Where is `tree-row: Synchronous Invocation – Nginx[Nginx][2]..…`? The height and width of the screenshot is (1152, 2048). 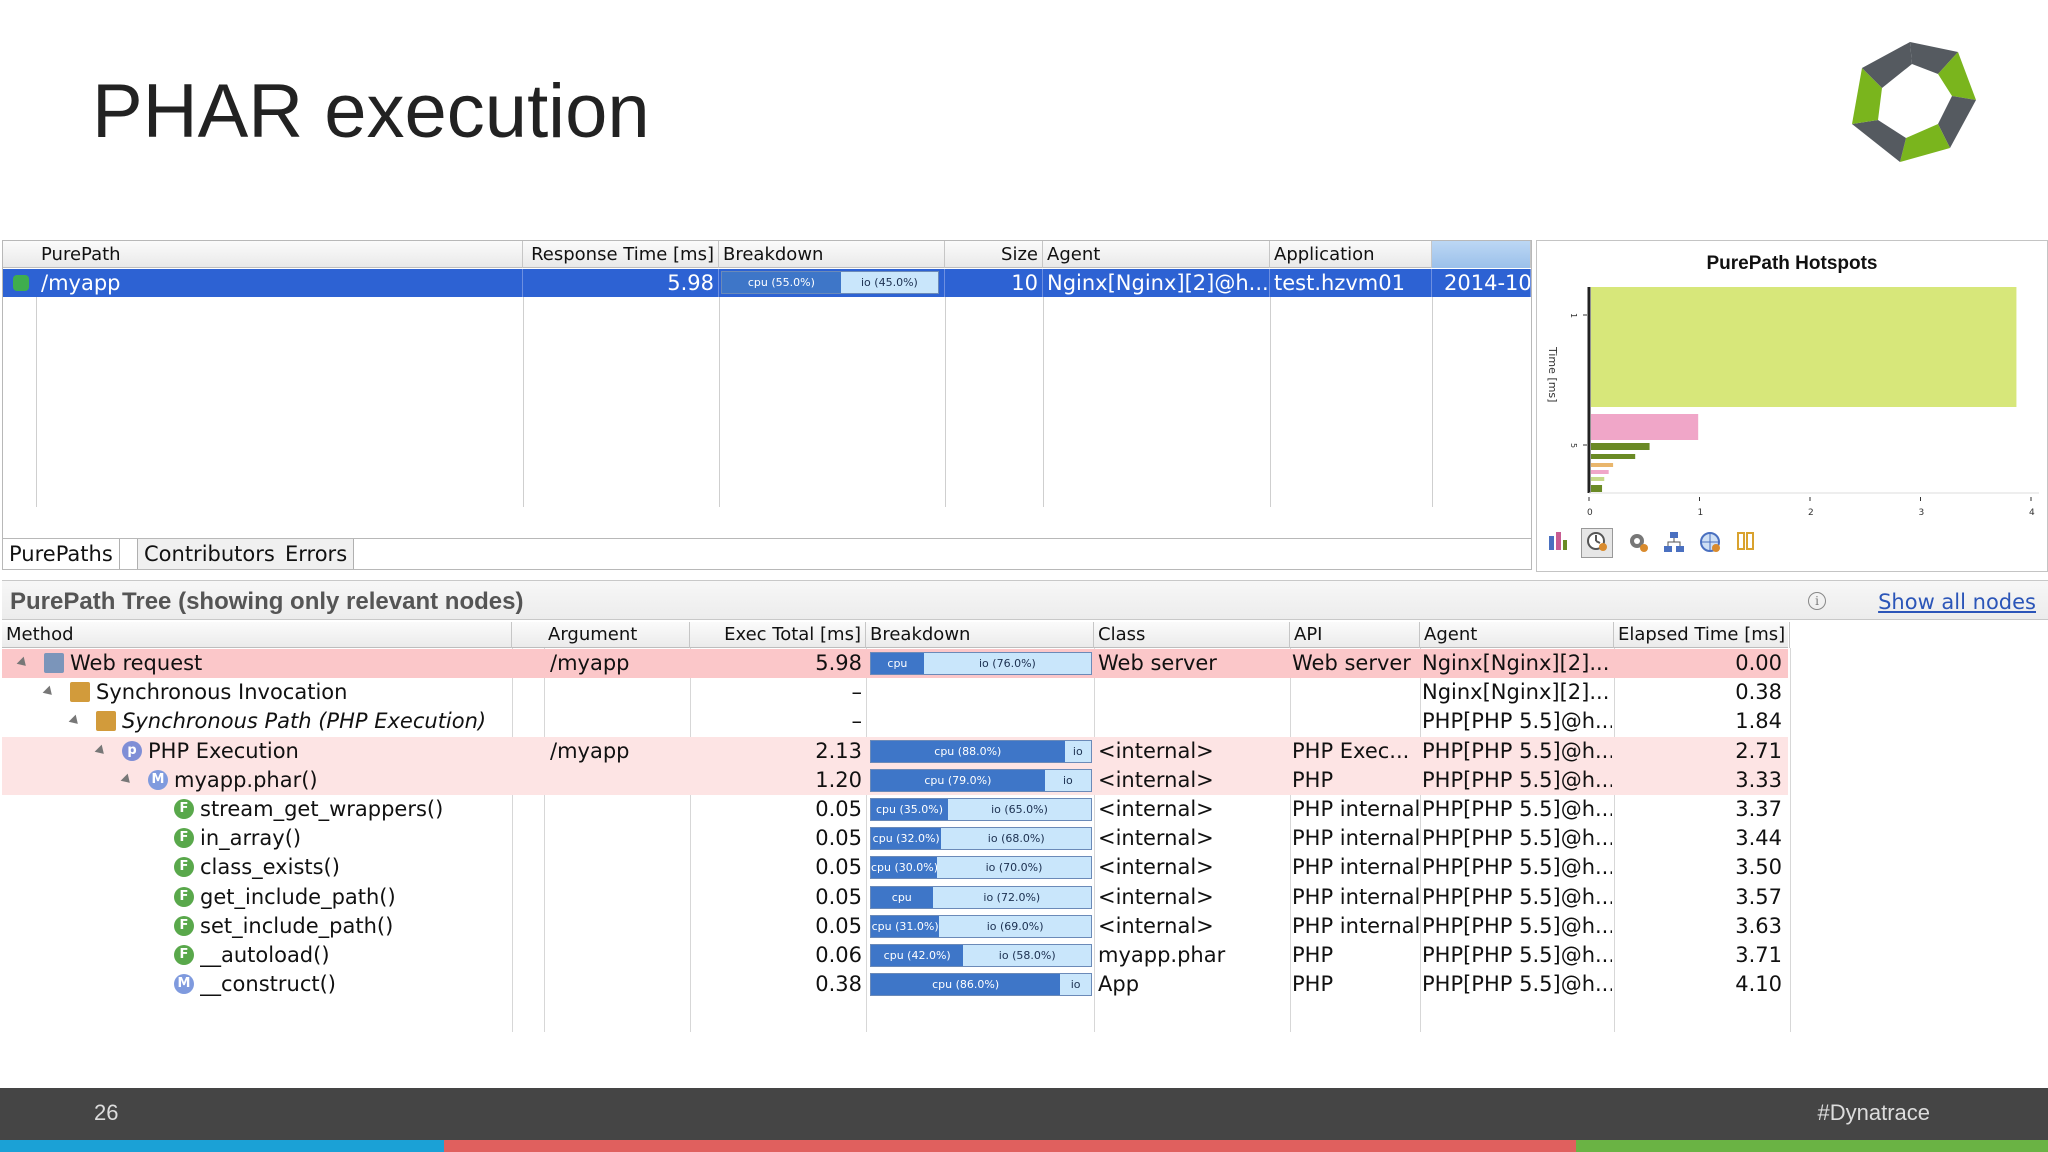
tree-row: Synchronous Invocation – Nginx[Nginx][2]..… is located at coordinates (895, 692).